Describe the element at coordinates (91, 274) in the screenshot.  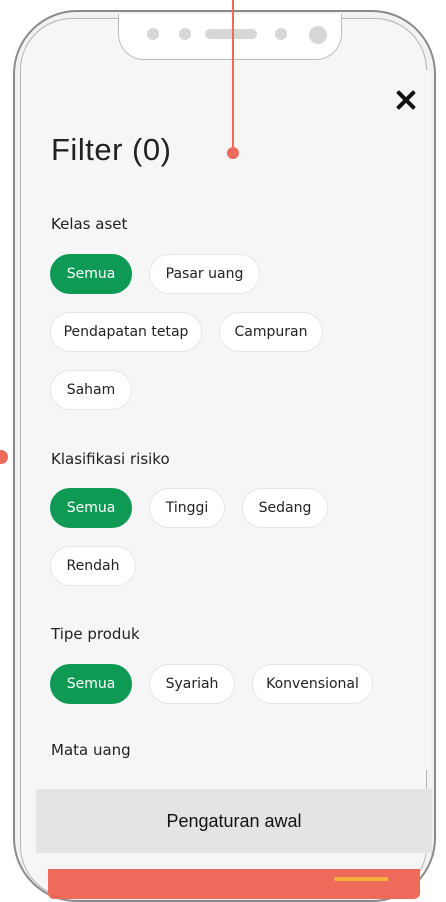
I see `chip-asset-all: Semua` at that location.